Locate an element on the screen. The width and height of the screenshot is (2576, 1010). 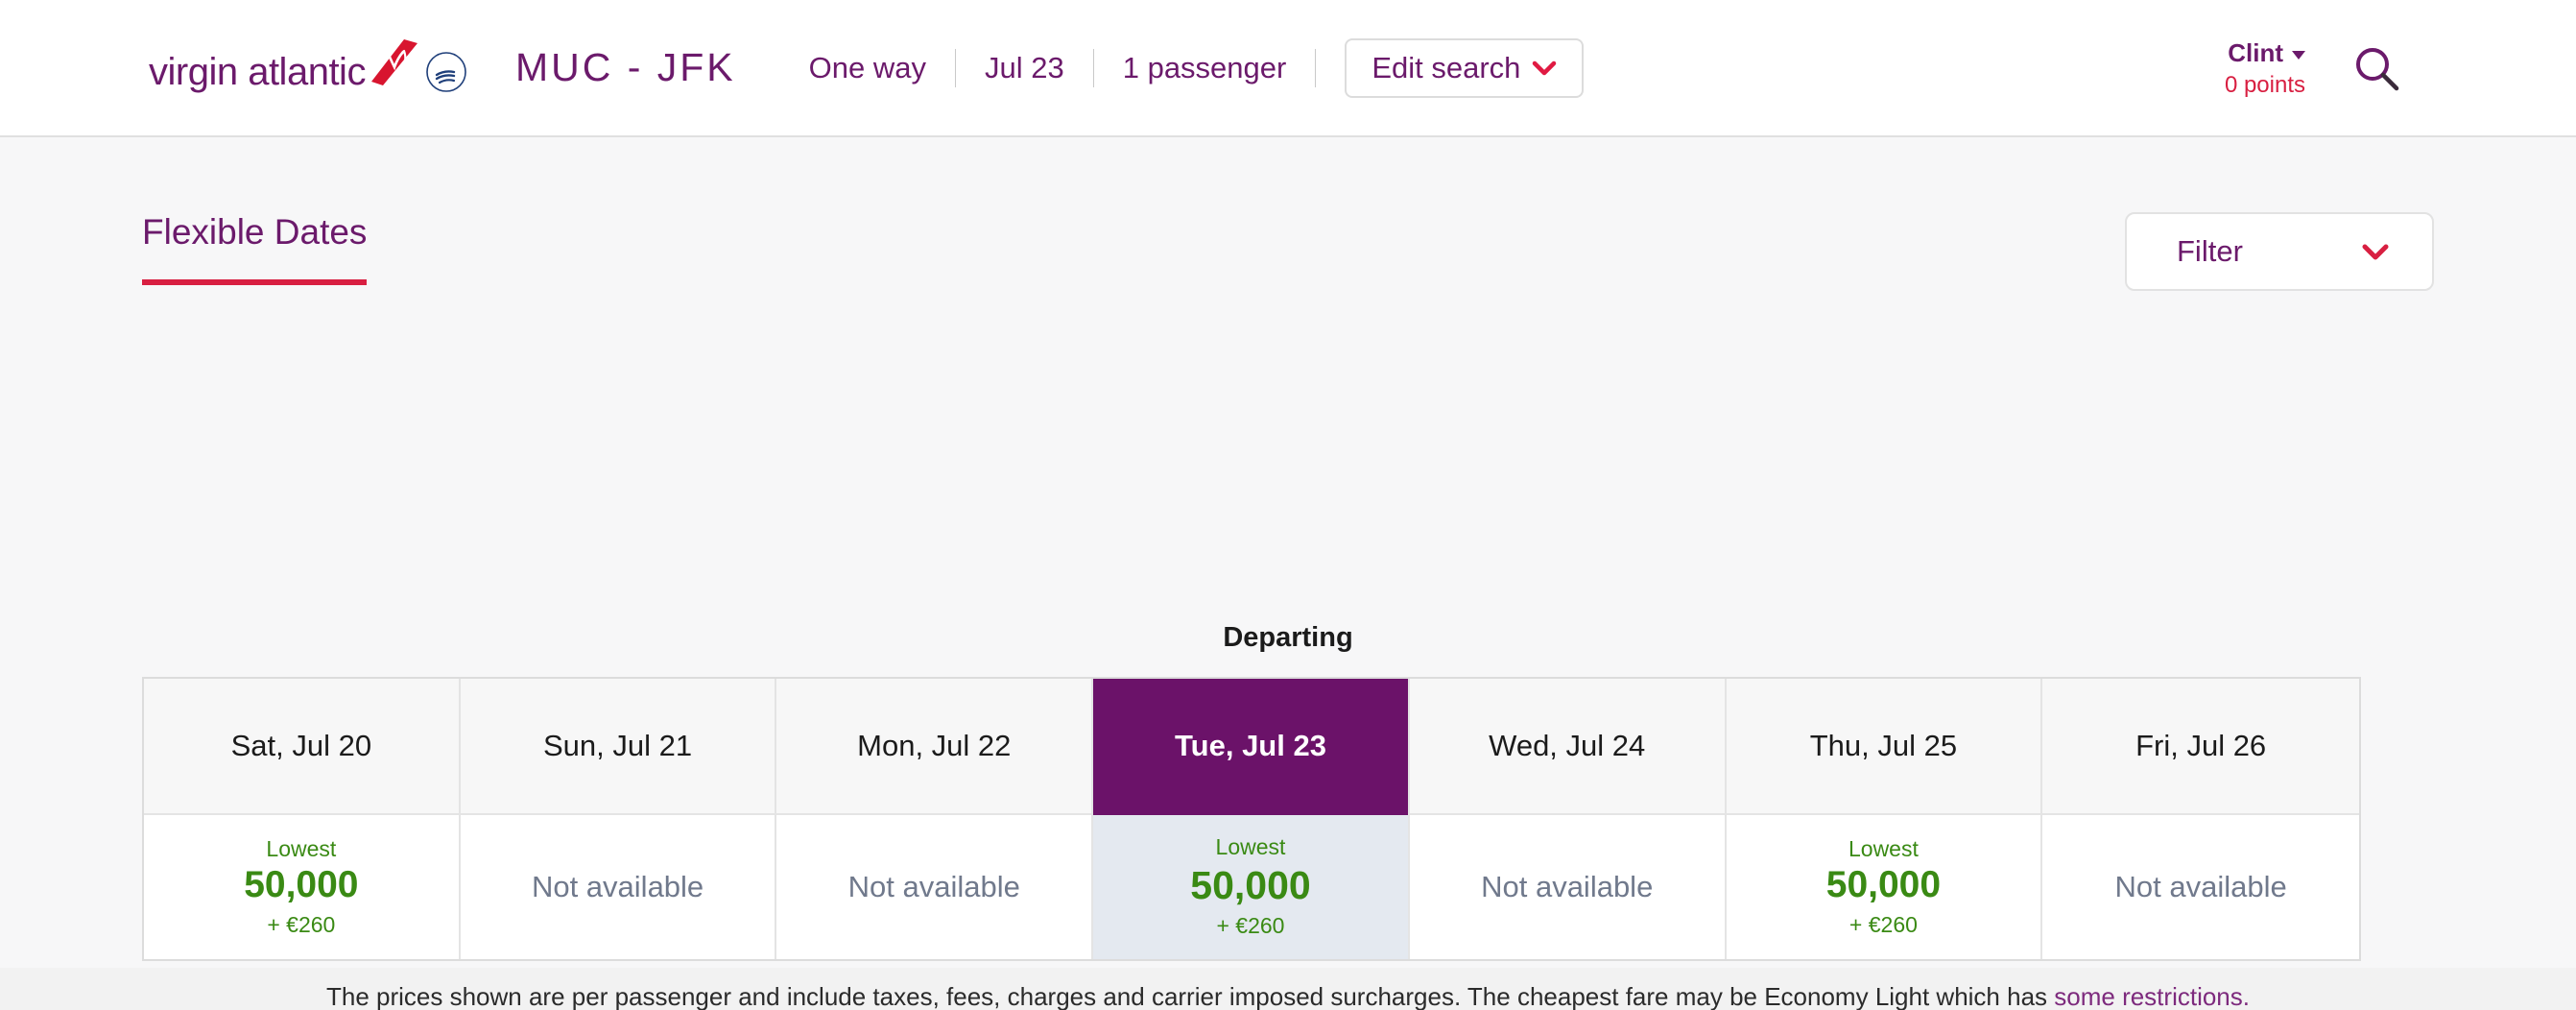
filter-label: Filter is located at coordinates (2210, 251).